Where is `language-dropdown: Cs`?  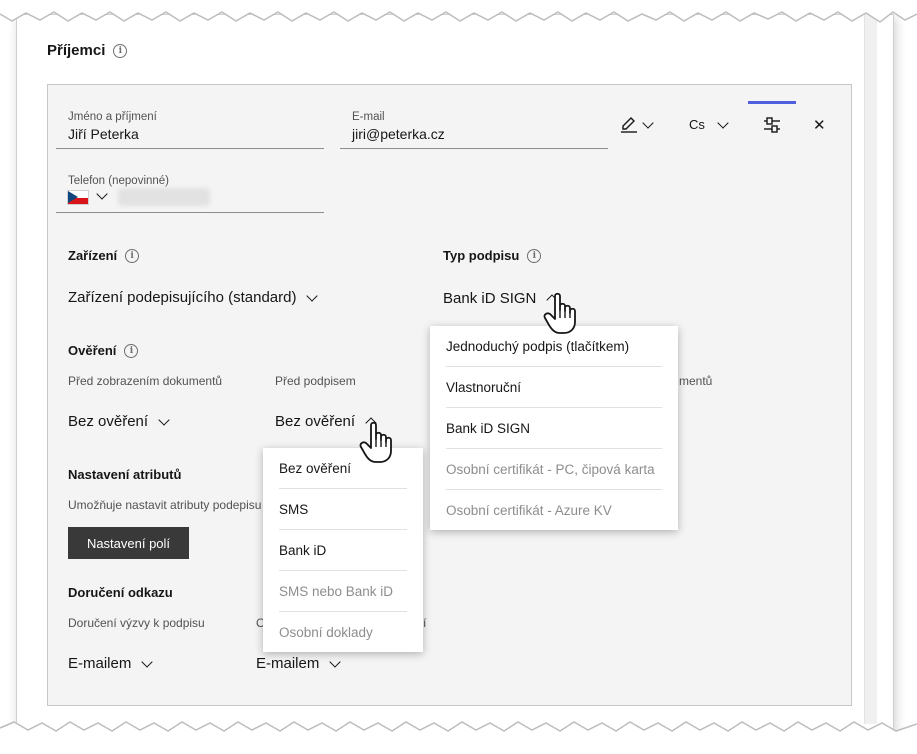
language-dropdown: Cs is located at coordinates (709, 124).